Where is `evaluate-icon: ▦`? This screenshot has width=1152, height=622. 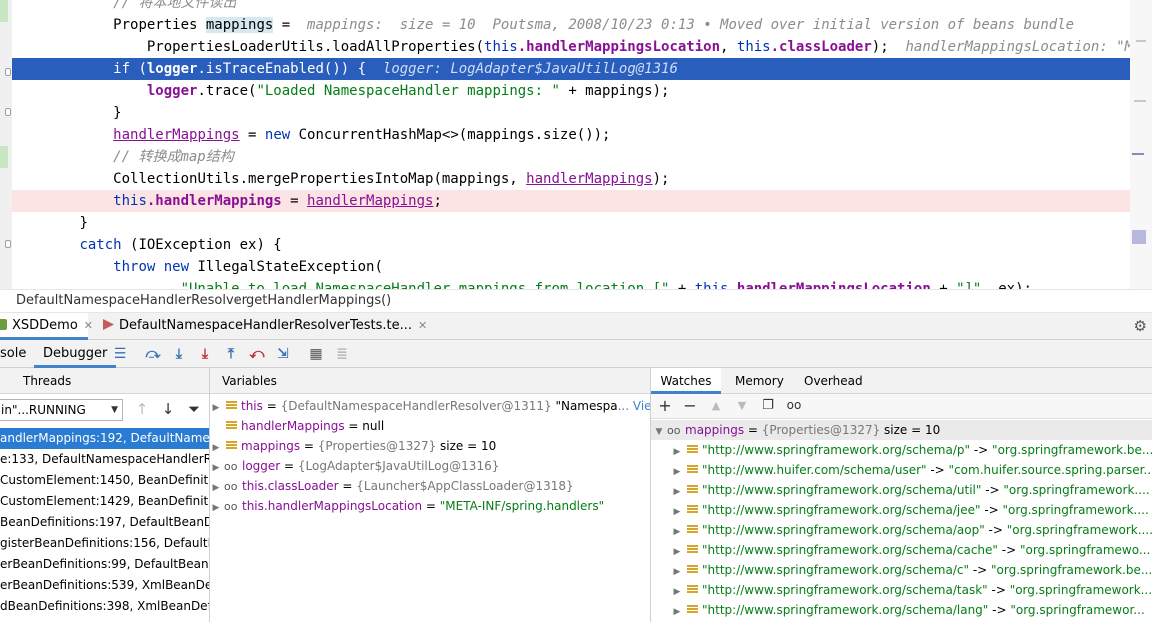 evaluate-icon: ▦ is located at coordinates (316, 354).